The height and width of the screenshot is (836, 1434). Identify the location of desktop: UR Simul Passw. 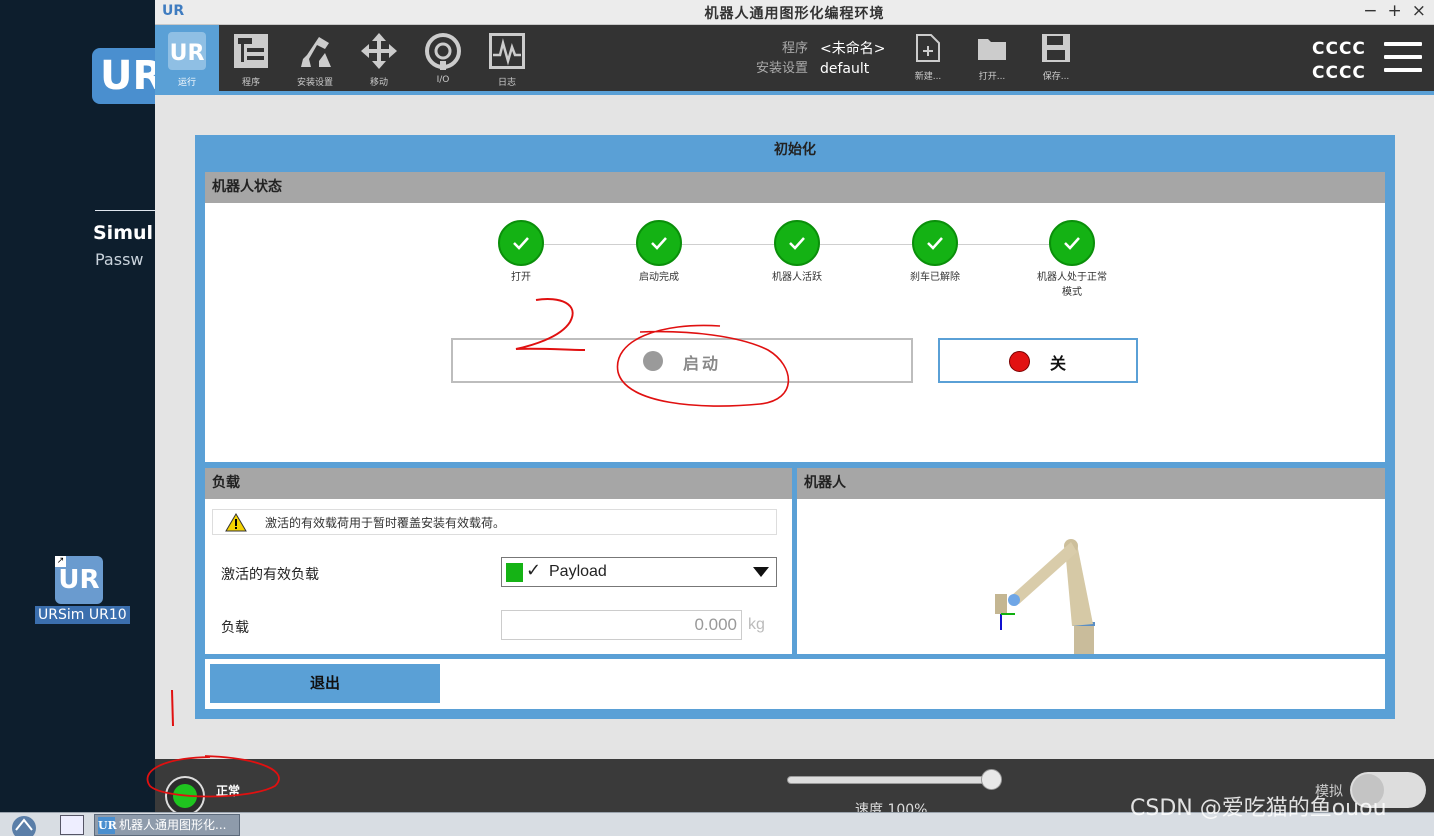
(77, 406).